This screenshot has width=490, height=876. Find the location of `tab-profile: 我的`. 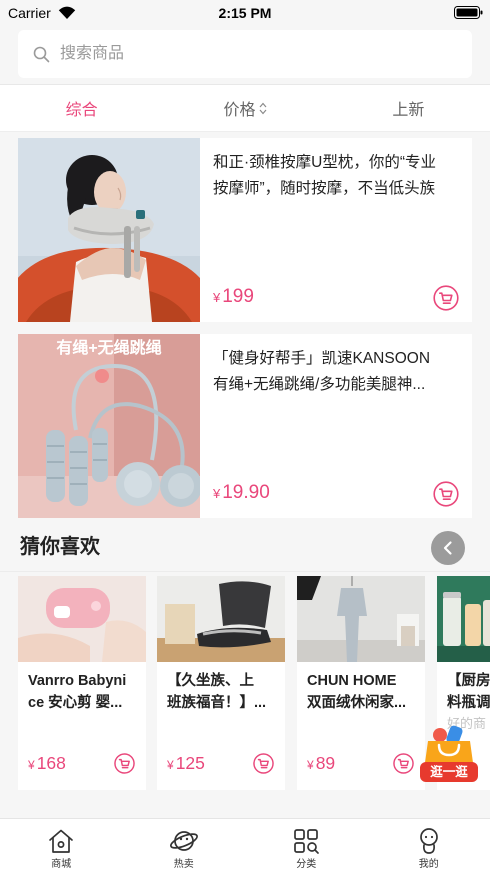

tab-profile: 我的 is located at coordinates (429, 847).